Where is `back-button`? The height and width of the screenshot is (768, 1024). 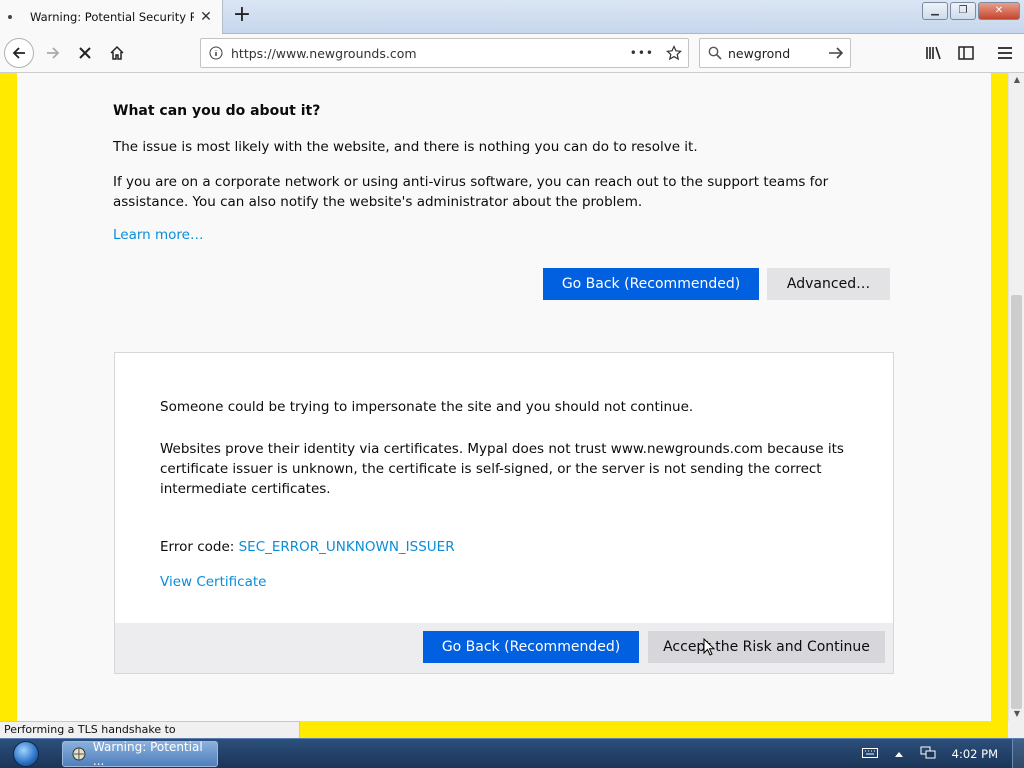 back-button is located at coordinates (19, 53).